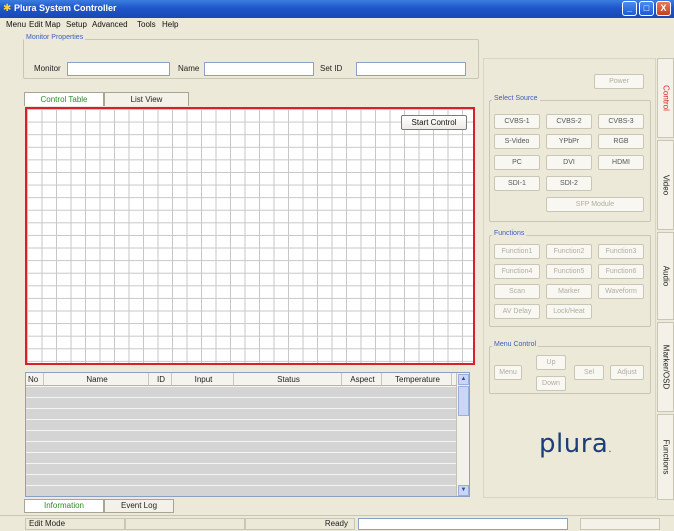 Image resolution: width=674 pixels, height=531 pixels. What do you see at coordinates (434, 122) in the screenshot?
I see `start-control-button: Start Control` at bounding box center [434, 122].